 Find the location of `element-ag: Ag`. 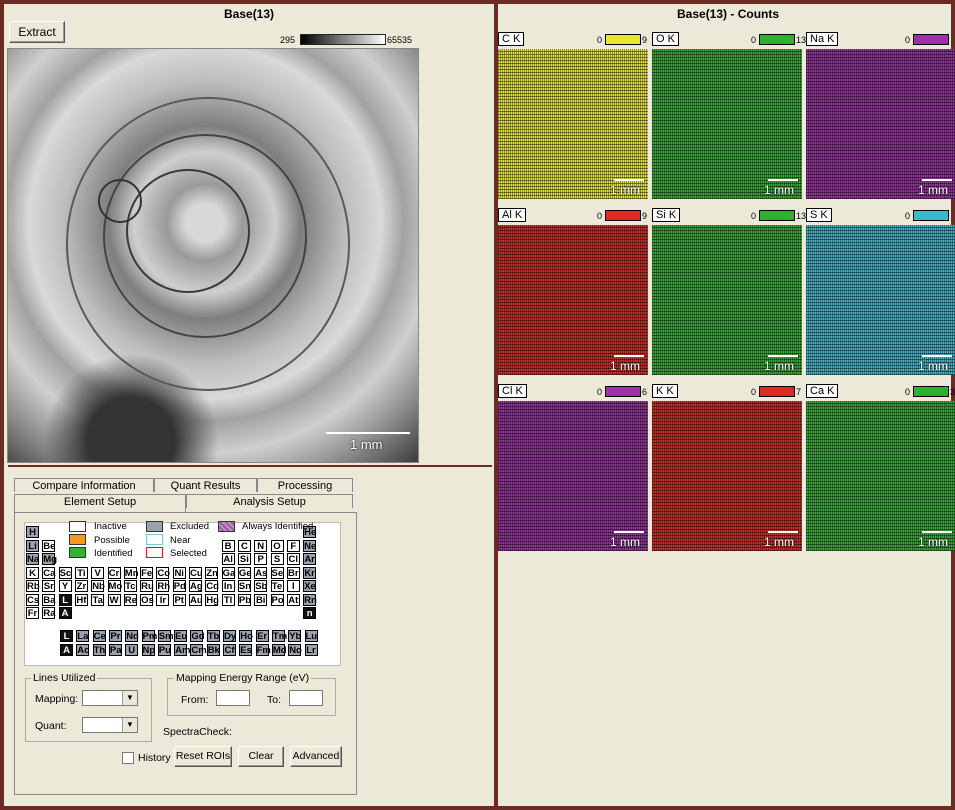

element-ag: Ag is located at coordinates (196, 586).